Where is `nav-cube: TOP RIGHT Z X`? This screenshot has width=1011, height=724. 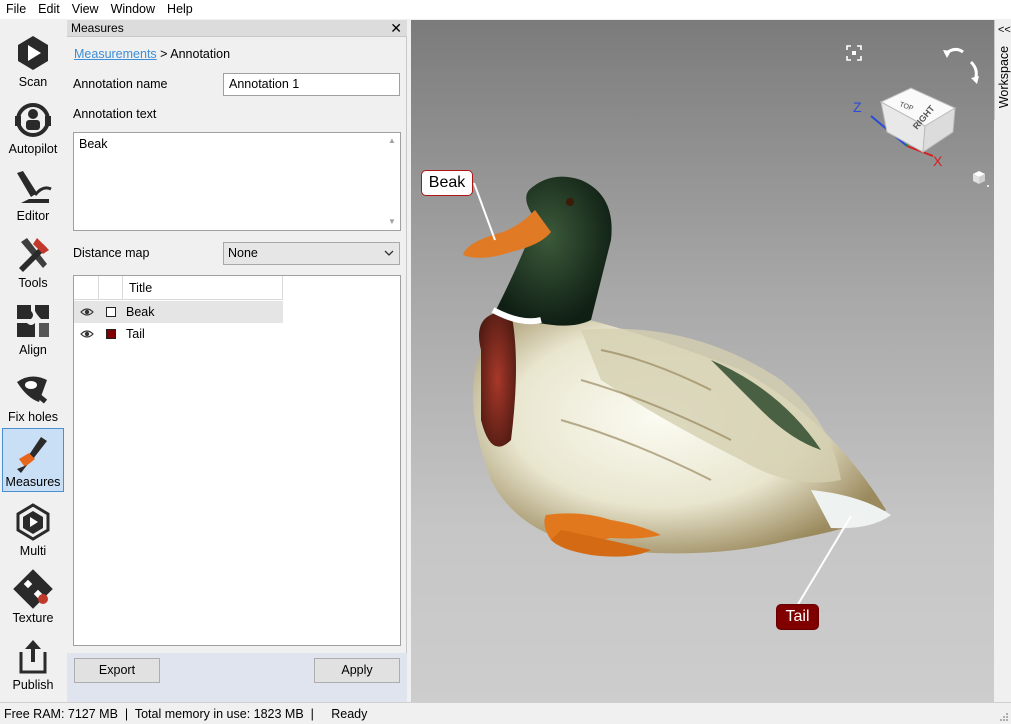
nav-cube: TOP RIGHT Z X is located at coordinates (911, 129).